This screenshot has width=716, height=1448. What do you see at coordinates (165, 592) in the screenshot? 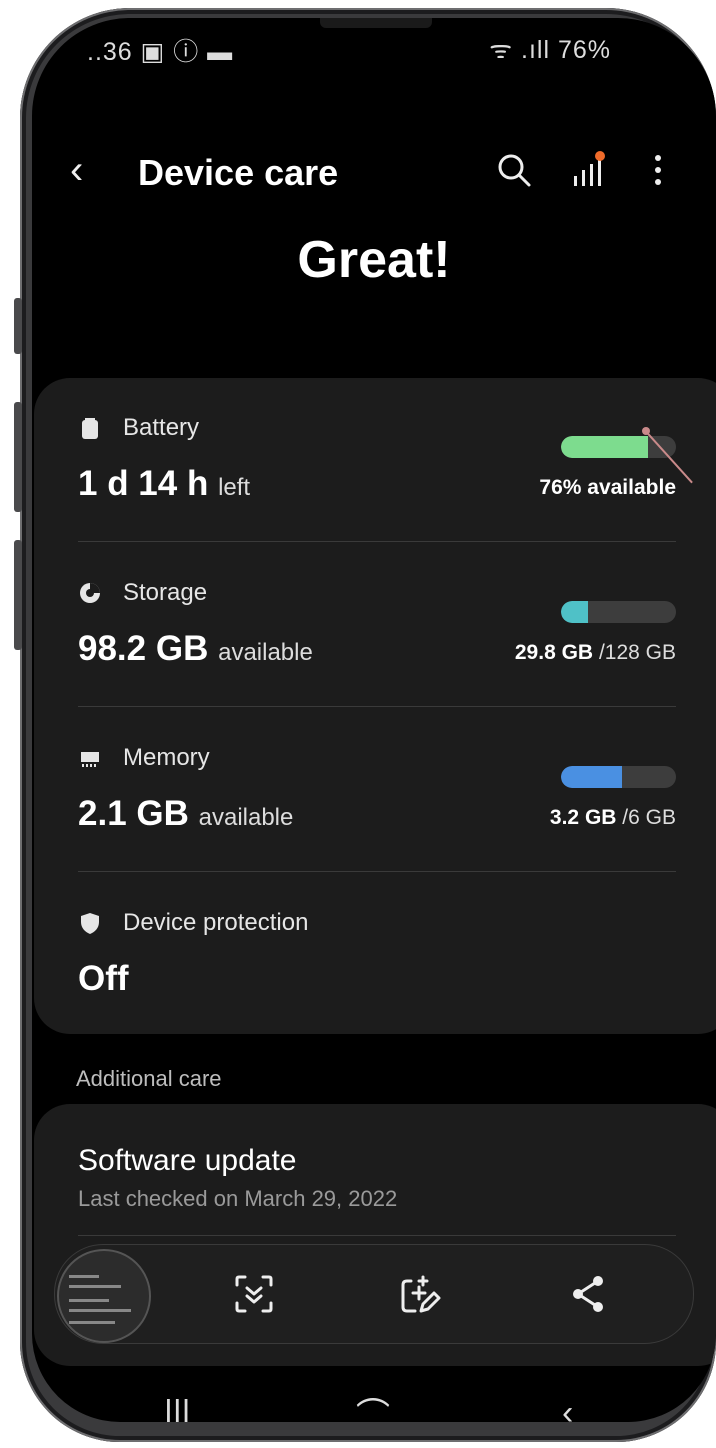
I see `storage-label: Storage` at bounding box center [165, 592].